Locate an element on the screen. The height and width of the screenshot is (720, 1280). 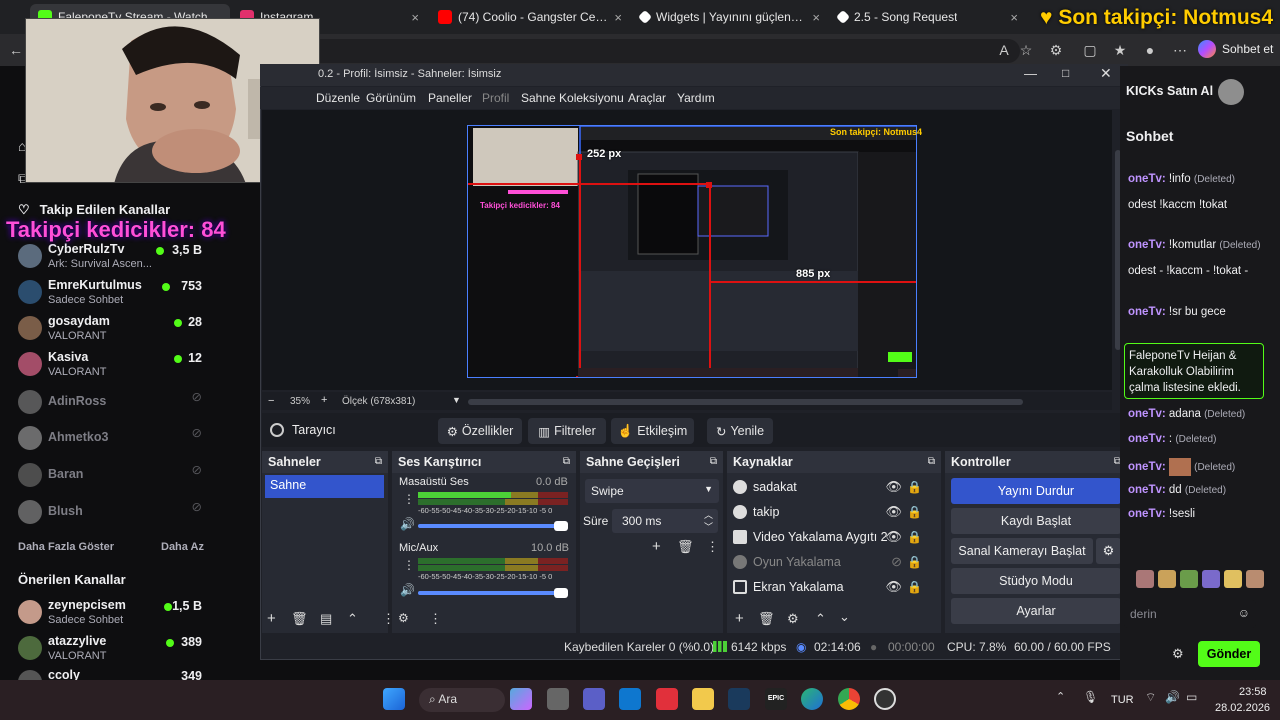
source-item: Ekran Yakalama 👁 🔒 is located at coordinates (830, 587).